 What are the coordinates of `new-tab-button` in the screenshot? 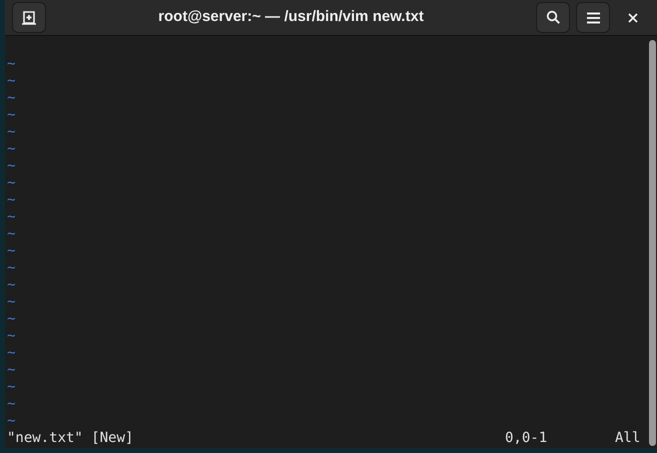 It's located at (29, 17).